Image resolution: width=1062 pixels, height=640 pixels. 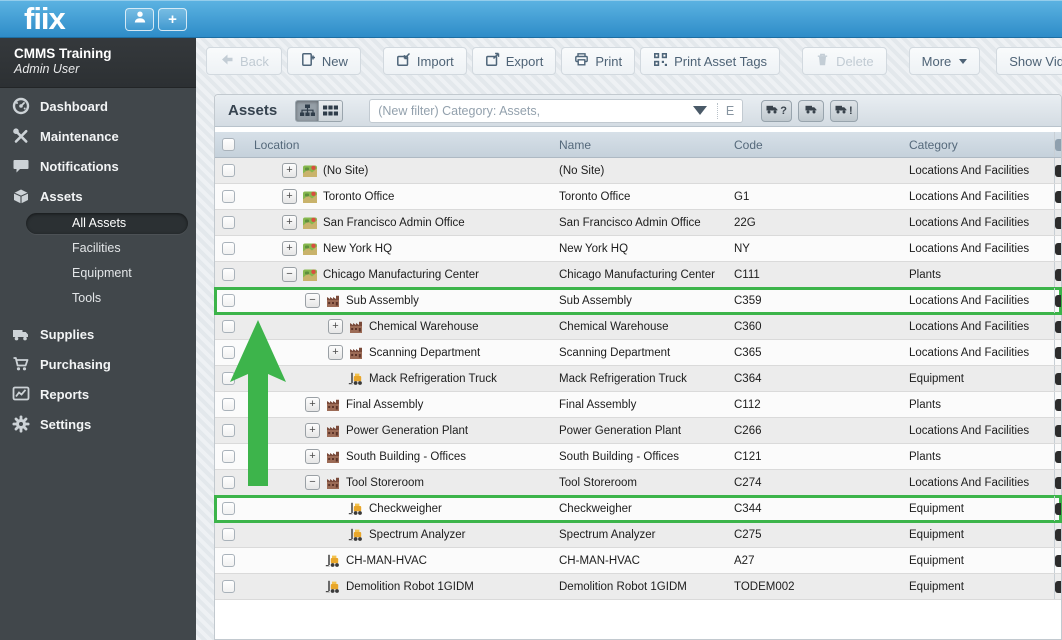 What do you see at coordinates (424, 61) in the screenshot?
I see `import-button: Import` at bounding box center [424, 61].